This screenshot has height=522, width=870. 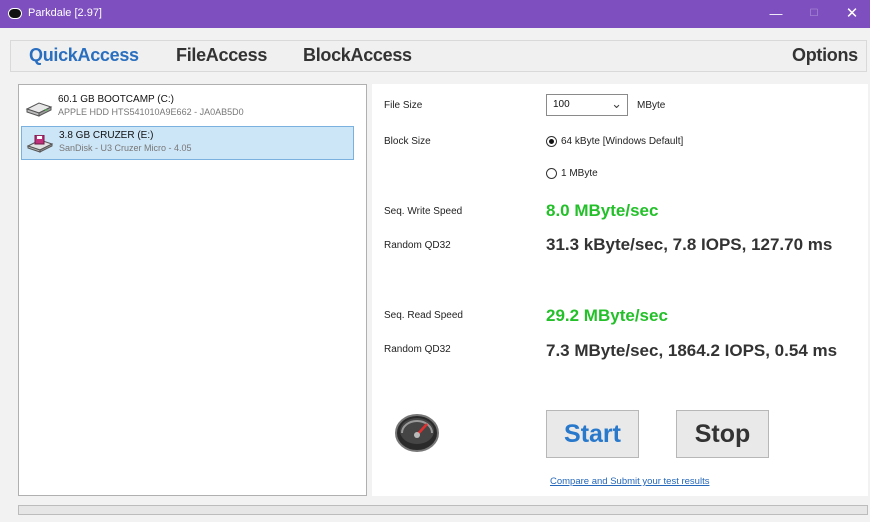 What do you see at coordinates (651, 105) in the screenshot?
I see `file-size-unit: MByte` at bounding box center [651, 105].